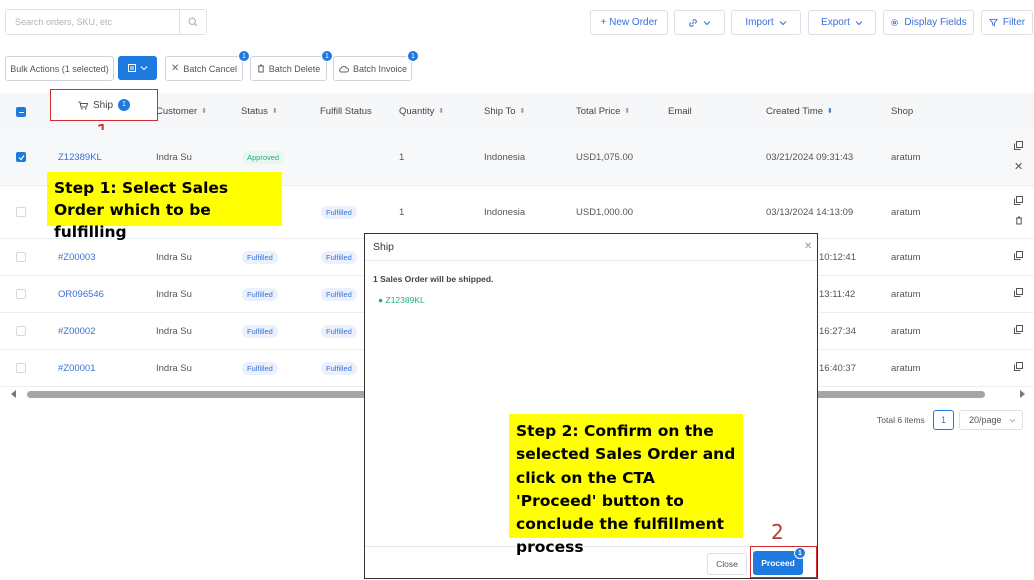 Image resolution: width=1034 pixels, height=580 pixels. I want to click on modal-title: Ship, so click(384, 247).